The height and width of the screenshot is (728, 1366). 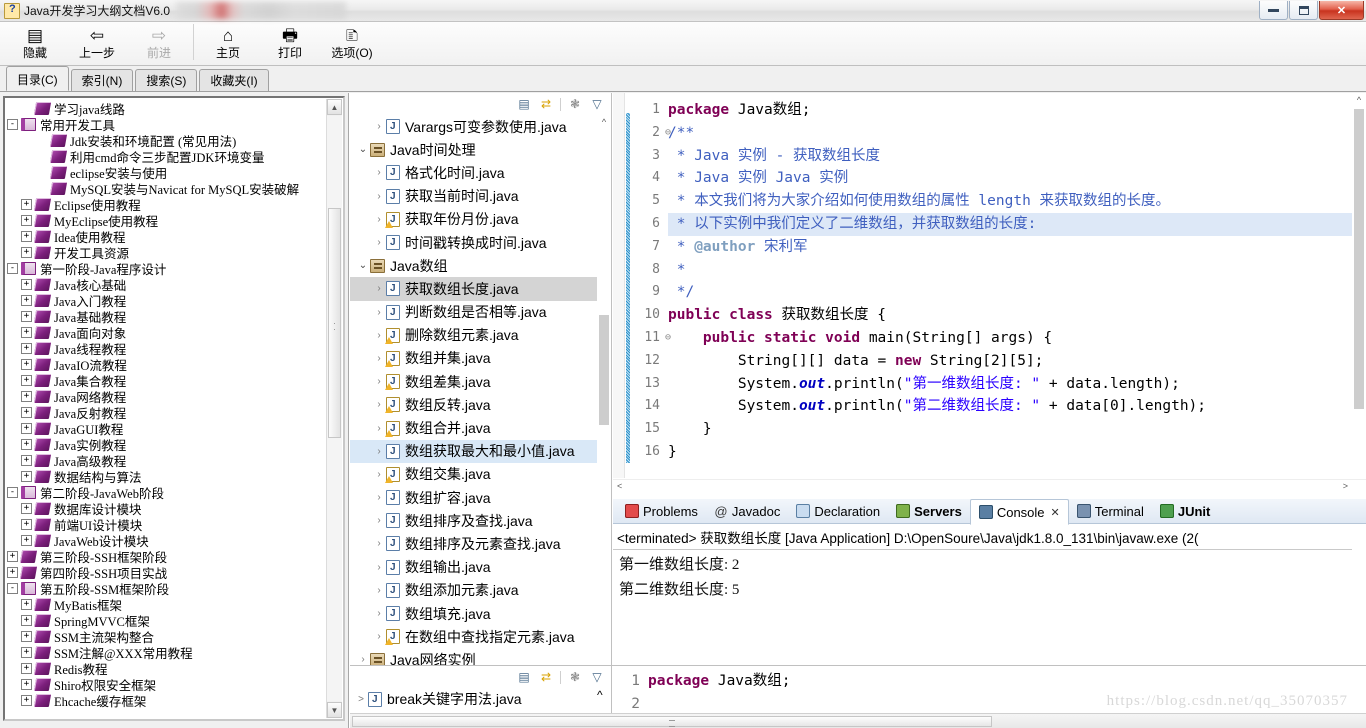 I want to click on minimize-view-icon: ▽, so click(x=597, y=104).